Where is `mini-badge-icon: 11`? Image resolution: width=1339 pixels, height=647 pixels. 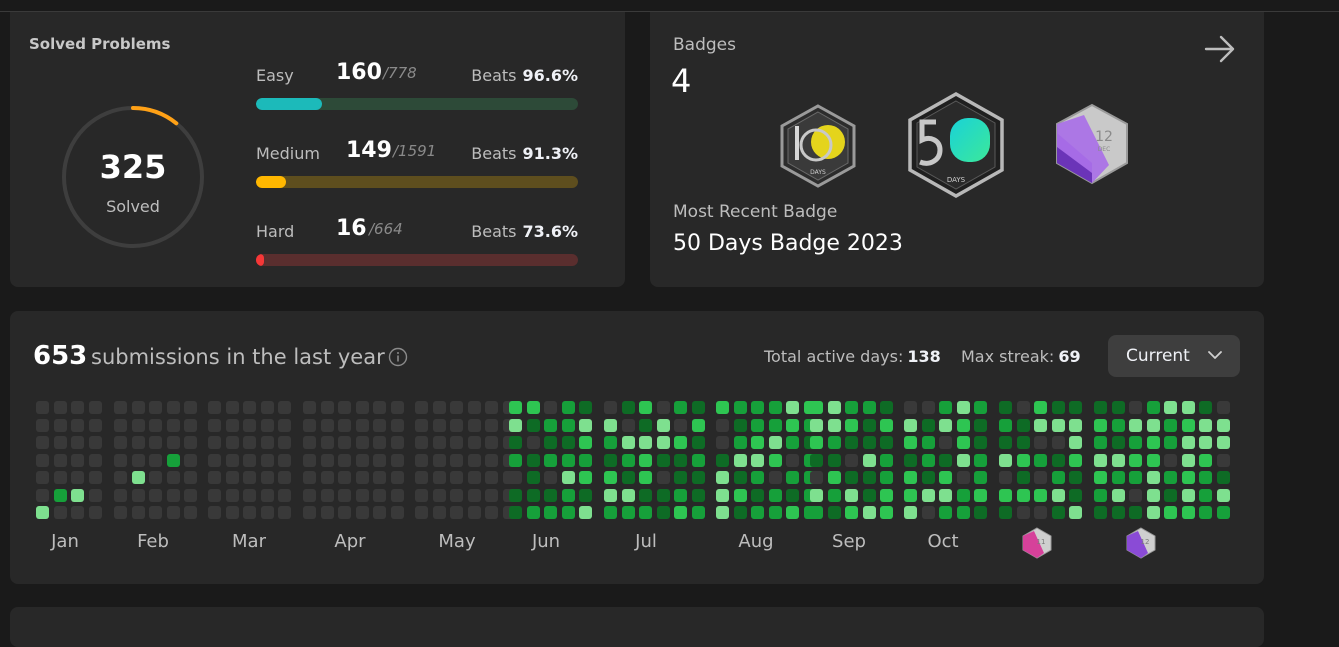
mini-badge-icon: 11 is located at coordinates (1037, 543).